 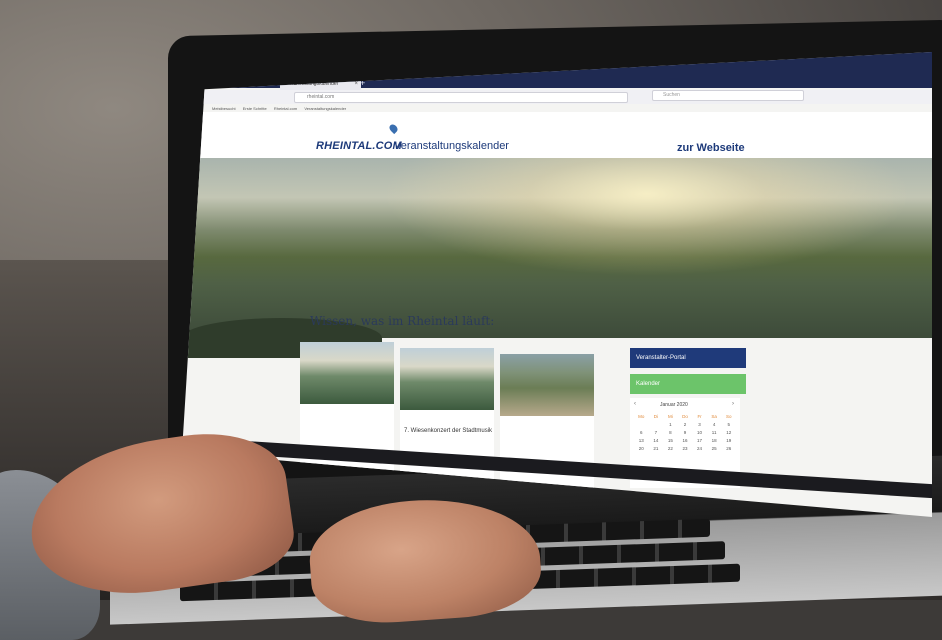 What do you see at coordinates (728, 448) in the screenshot?
I see `calendar-day: 26` at bounding box center [728, 448].